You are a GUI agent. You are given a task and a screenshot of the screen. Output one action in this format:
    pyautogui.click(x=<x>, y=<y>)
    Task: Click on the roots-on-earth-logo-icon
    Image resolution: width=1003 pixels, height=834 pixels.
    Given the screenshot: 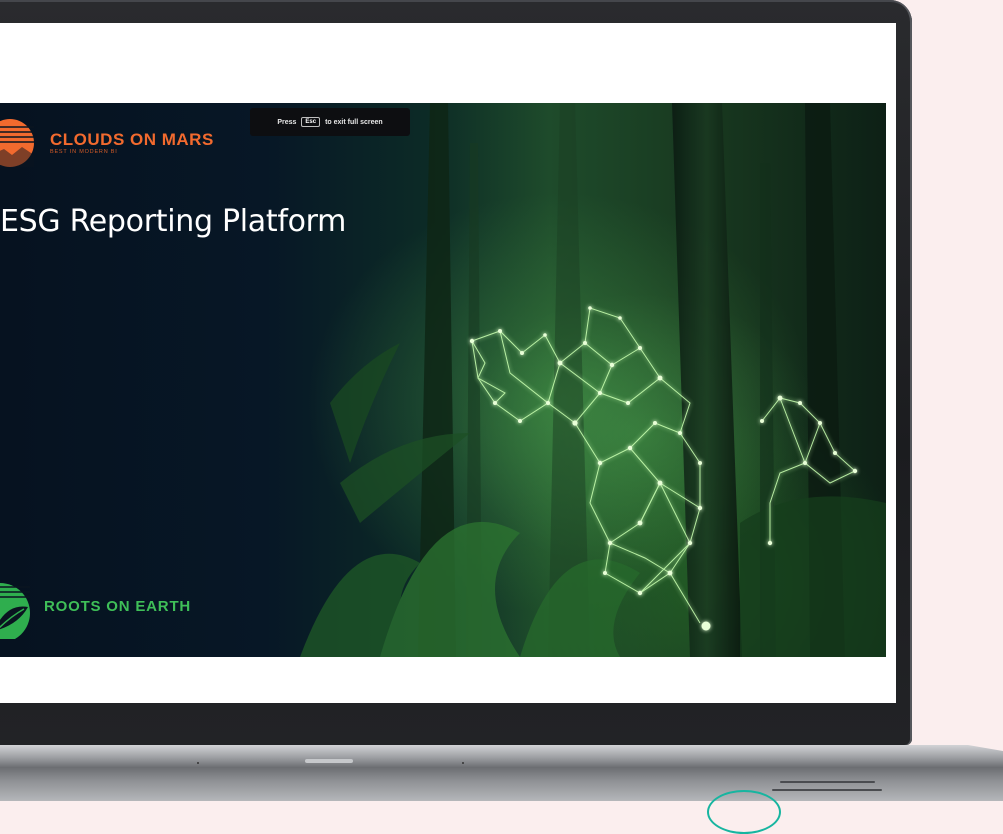 What is the action you would take?
    pyautogui.click(x=15, y=611)
    